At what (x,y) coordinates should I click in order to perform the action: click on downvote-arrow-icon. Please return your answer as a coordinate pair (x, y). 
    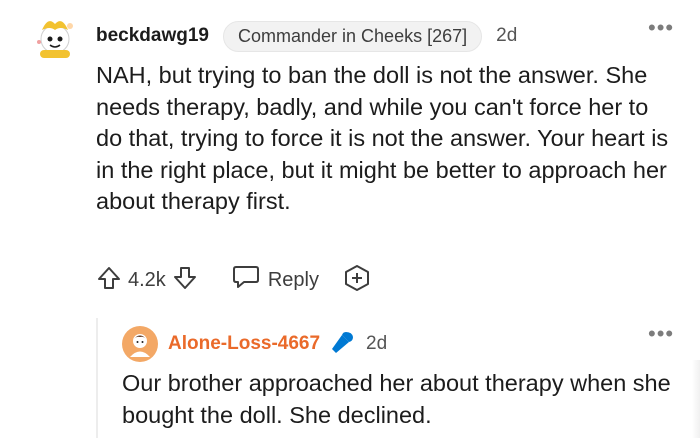
    Looking at the image, I should click on (185, 280).